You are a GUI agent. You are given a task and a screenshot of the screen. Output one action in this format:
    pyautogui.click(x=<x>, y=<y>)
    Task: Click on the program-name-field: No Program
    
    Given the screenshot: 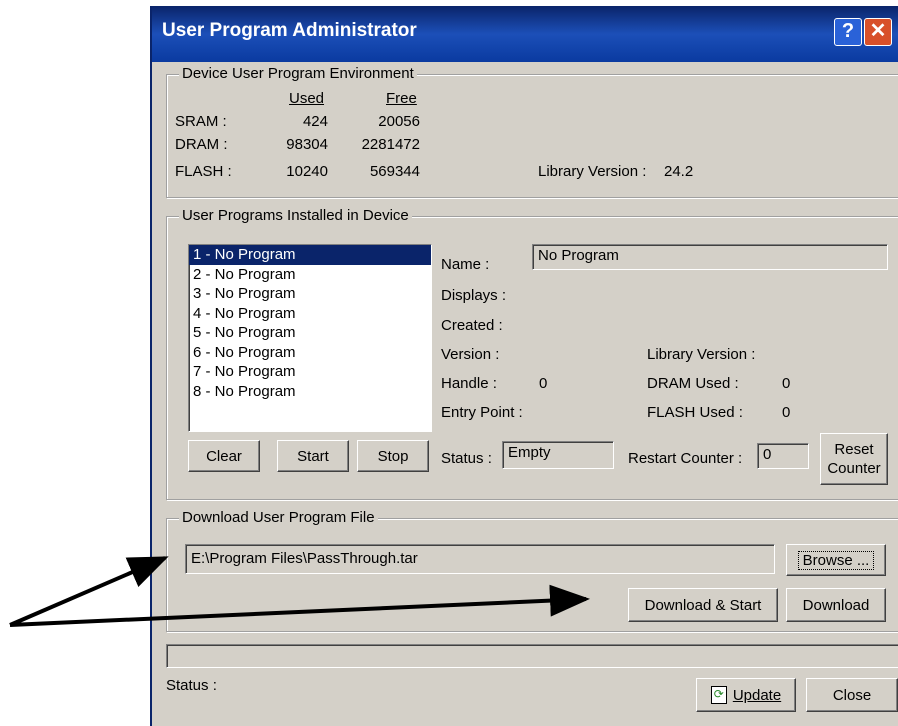 What is the action you would take?
    pyautogui.click(x=710, y=257)
    